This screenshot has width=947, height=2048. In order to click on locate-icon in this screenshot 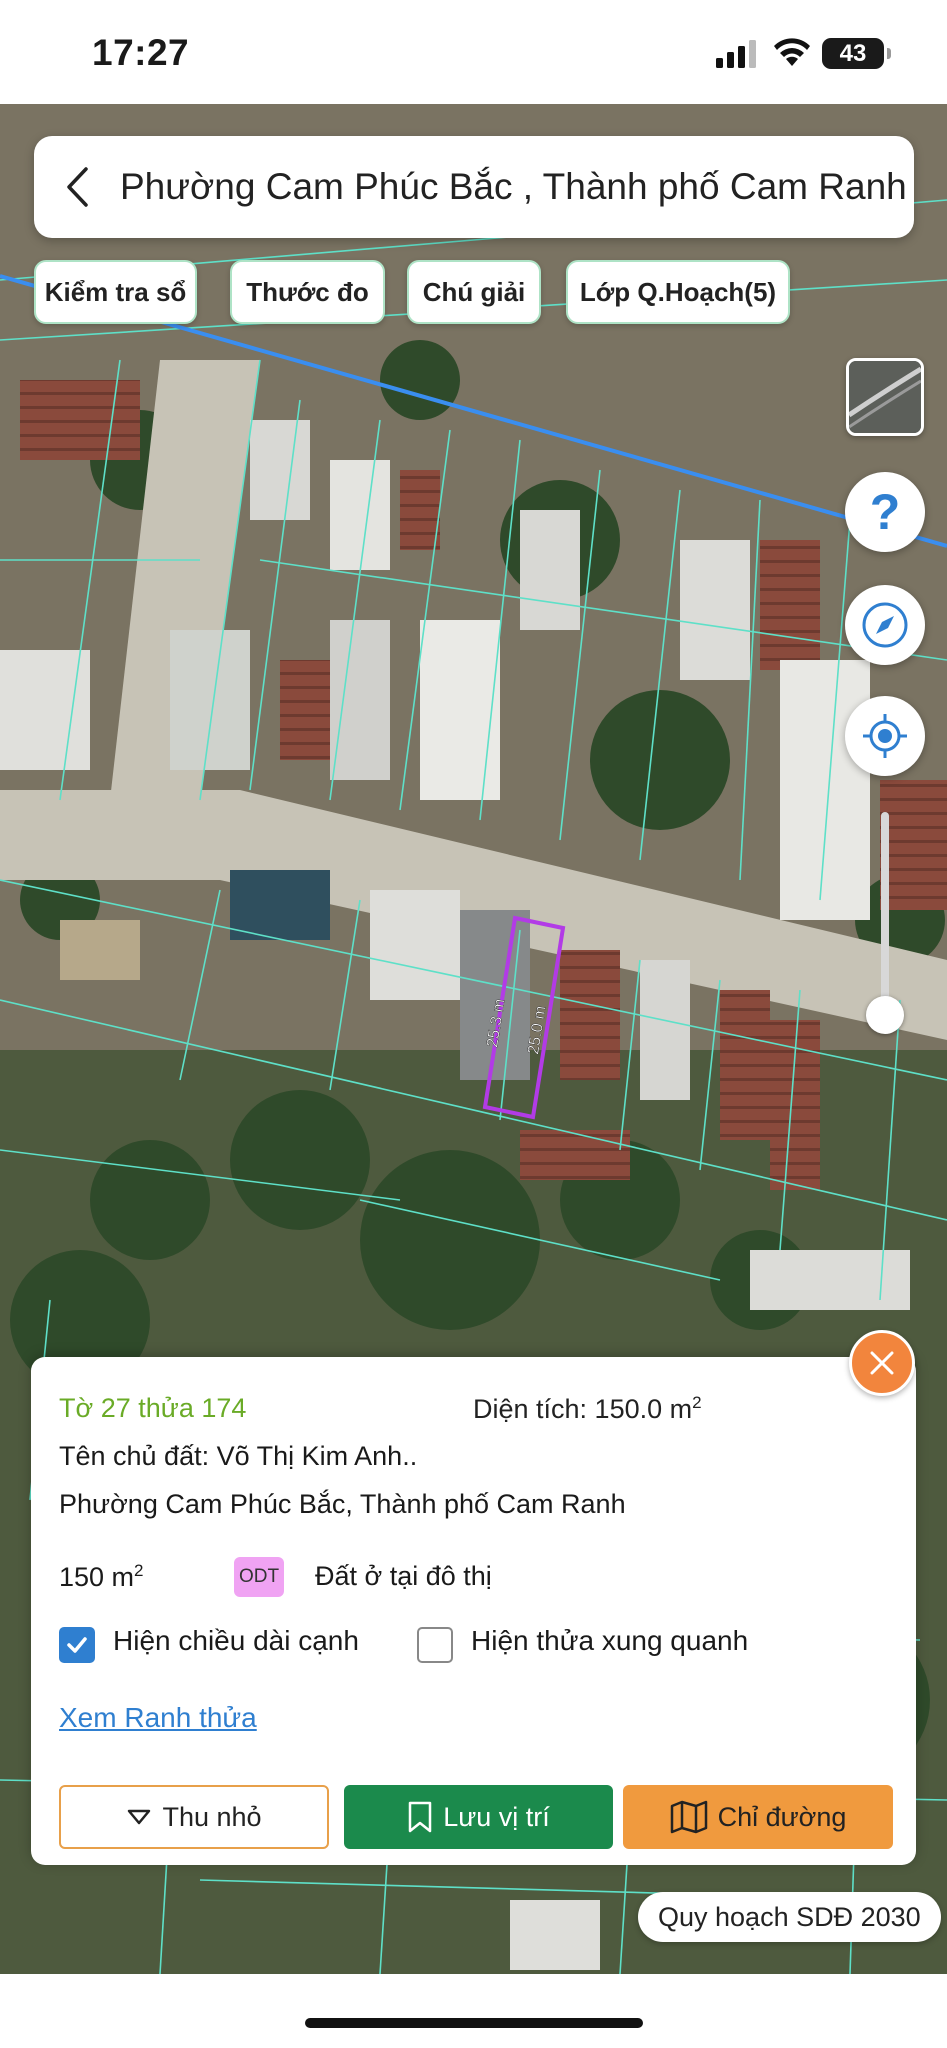, I will do `click(885, 736)`.